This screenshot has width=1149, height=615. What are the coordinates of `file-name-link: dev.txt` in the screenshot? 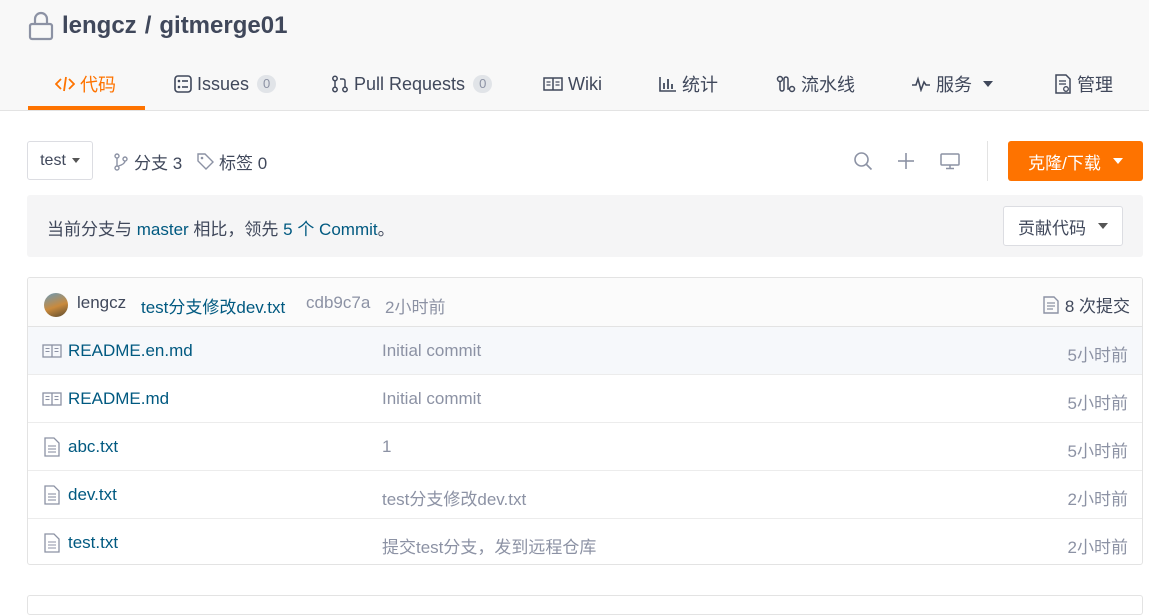 It's located at (92, 495).